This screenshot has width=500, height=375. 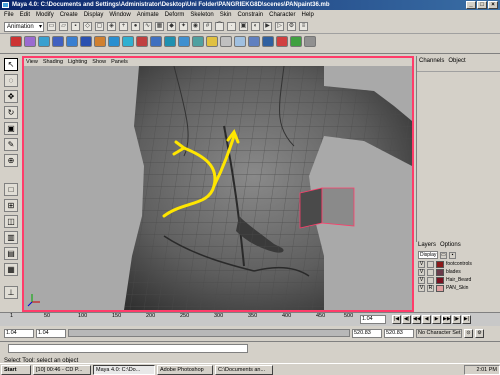 What do you see at coordinates (201, 15) in the screenshot?
I see `menu-skeleton: Skeleton` at bounding box center [201, 15].